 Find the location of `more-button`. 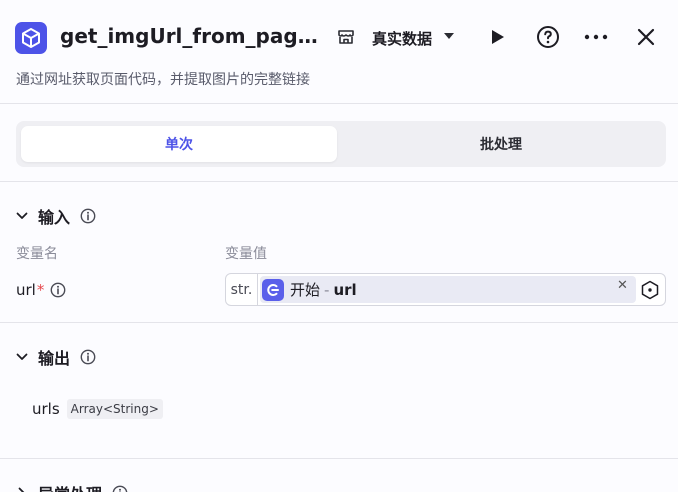

more-button is located at coordinates (596, 37).